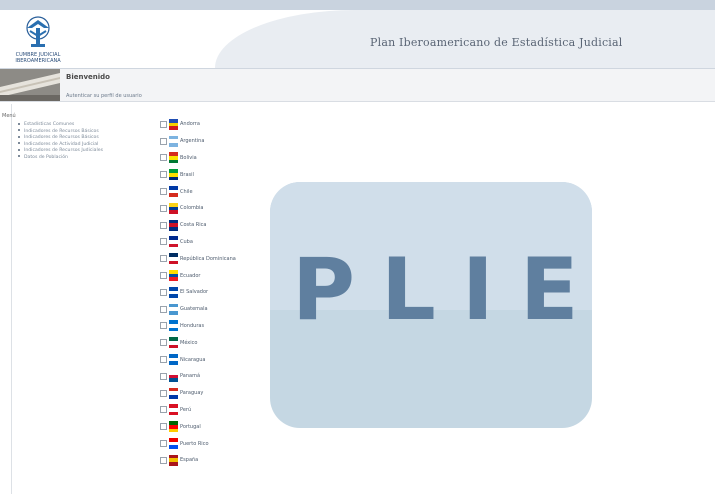 This screenshot has height=494, width=715. What do you see at coordinates (60, 158) in the screenshot?
I see `menu-item-datos-poblacion: Datos de Población` at bounding box center [60, 158].